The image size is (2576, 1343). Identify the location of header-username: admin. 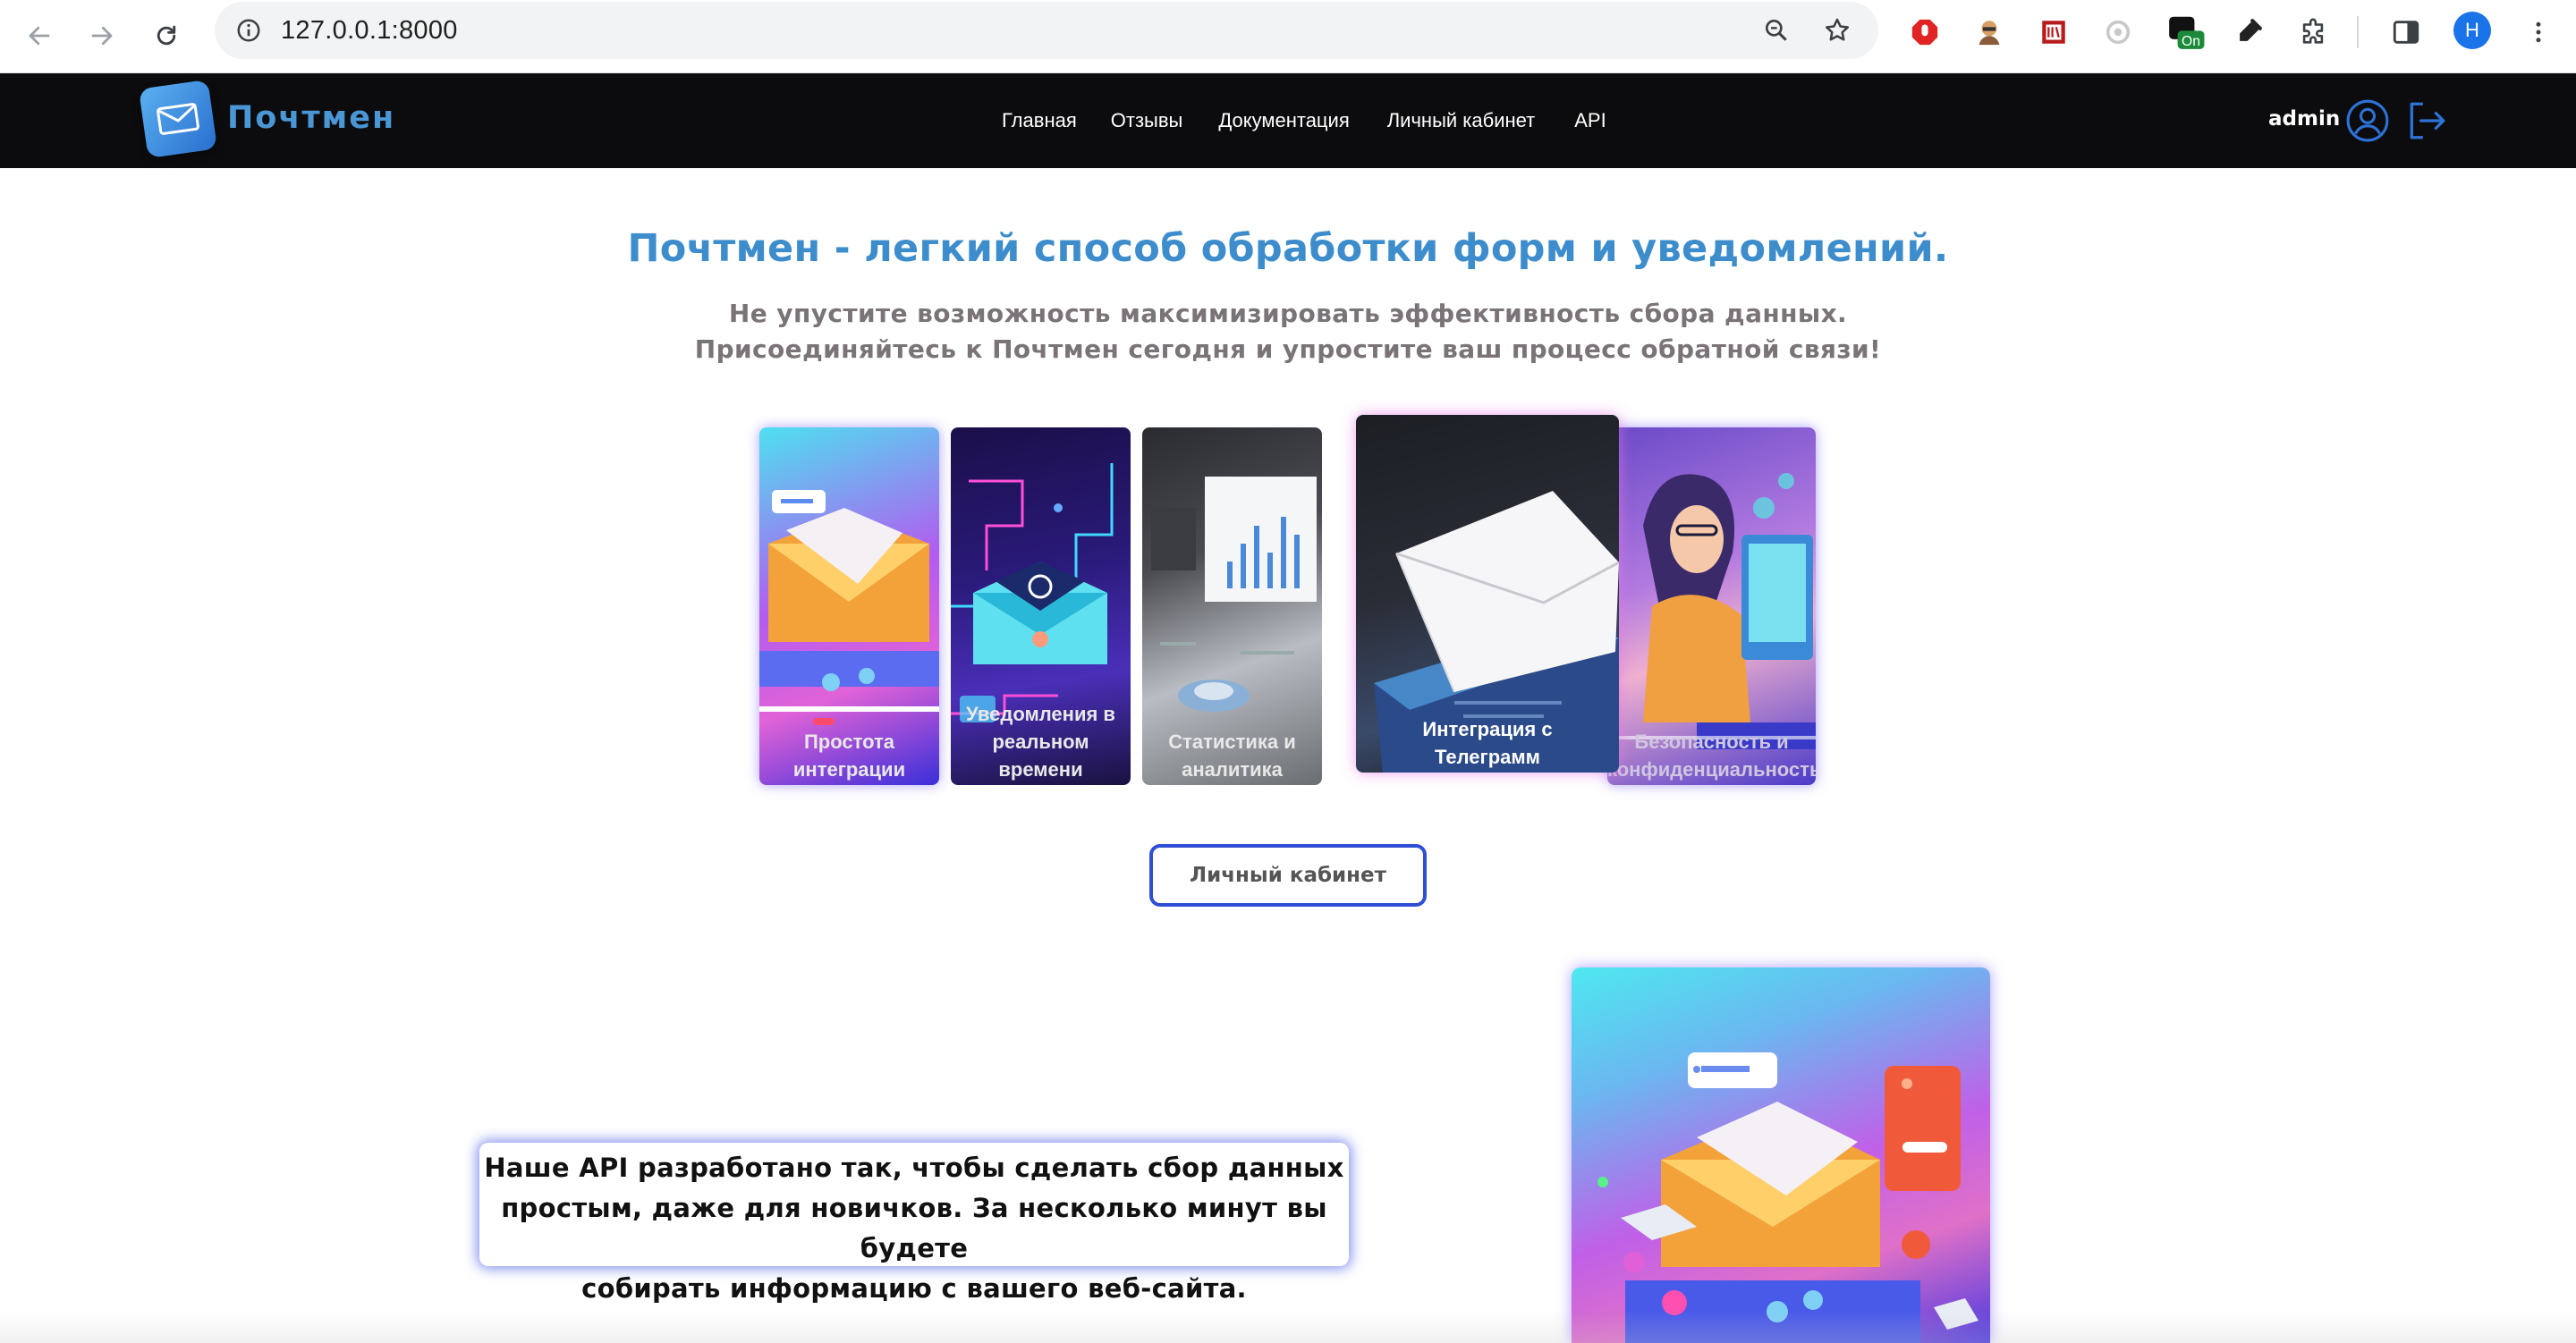
(2304, 119).